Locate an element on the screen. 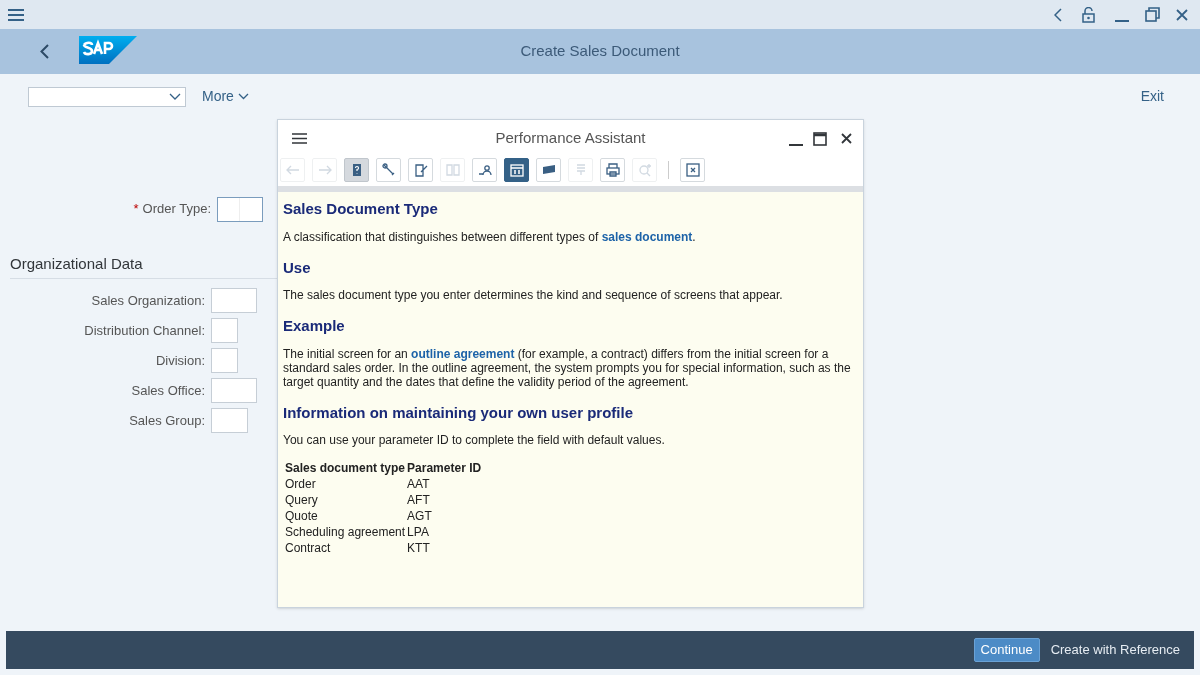 This screenshot has height=675, width=1200. help-link: outline agreement is located at coordinates (463, 353).